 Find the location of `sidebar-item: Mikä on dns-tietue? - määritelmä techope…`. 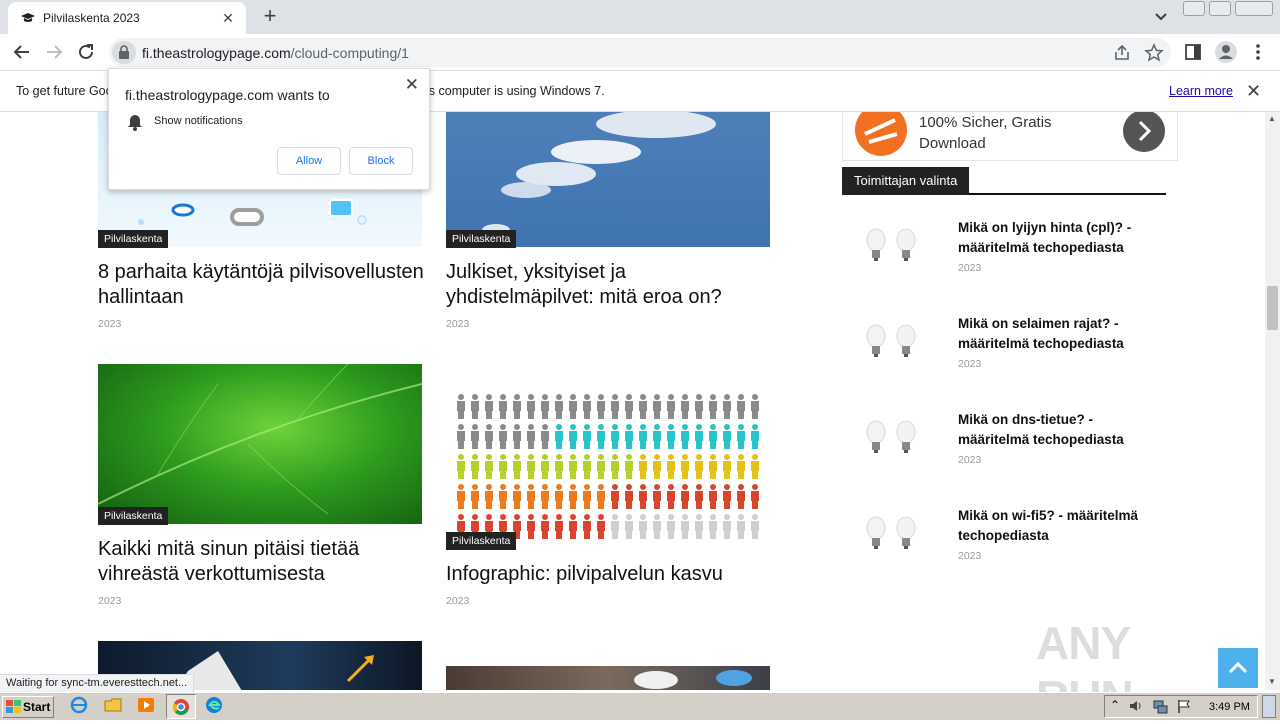

sidebar-item: Mikä on dns-tietue? - määritelmä techope… is located at coordinates (1013, 450).